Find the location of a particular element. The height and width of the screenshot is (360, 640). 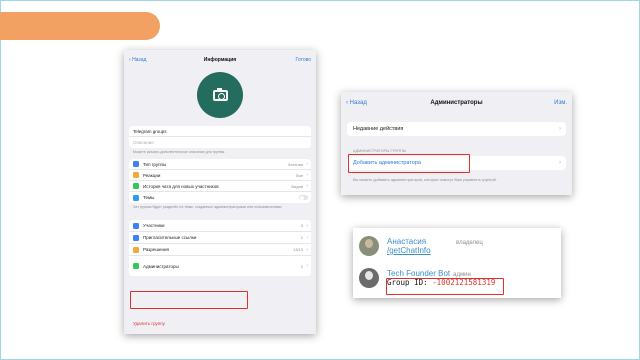

row-value: 1 is located at coordinates (301, 237).